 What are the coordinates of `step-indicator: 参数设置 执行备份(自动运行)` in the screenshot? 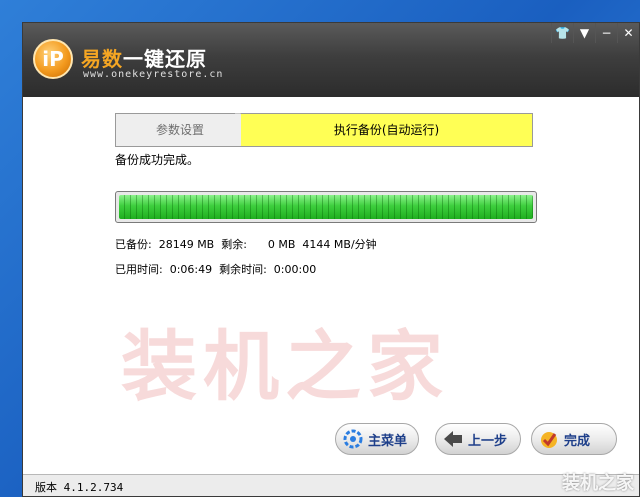 It's located at (324, 130).